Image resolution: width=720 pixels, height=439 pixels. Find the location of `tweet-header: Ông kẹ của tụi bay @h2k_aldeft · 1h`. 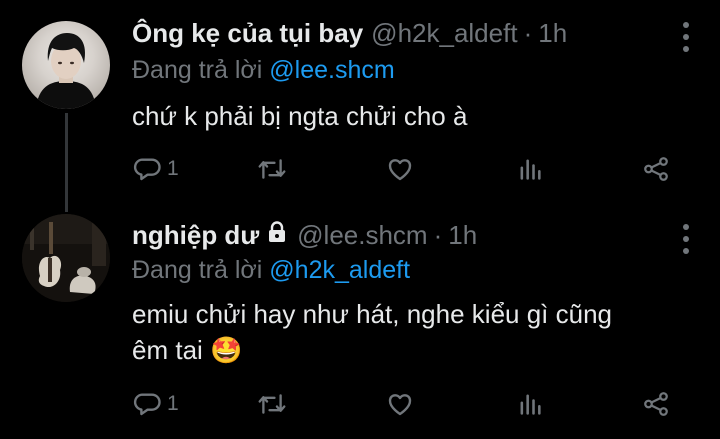

tweet-header: Ông kẹ của tụi bay @h2k_aldeft · 1h is located at coordinates (396, 35).